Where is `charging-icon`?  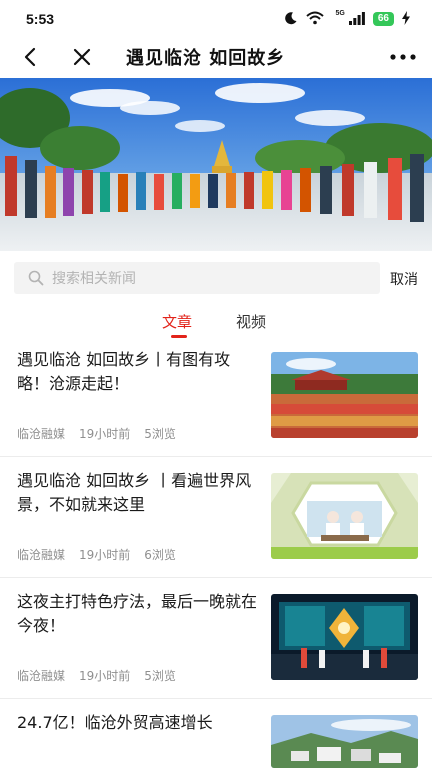 charging-icon is located at coordinates (406, 19).